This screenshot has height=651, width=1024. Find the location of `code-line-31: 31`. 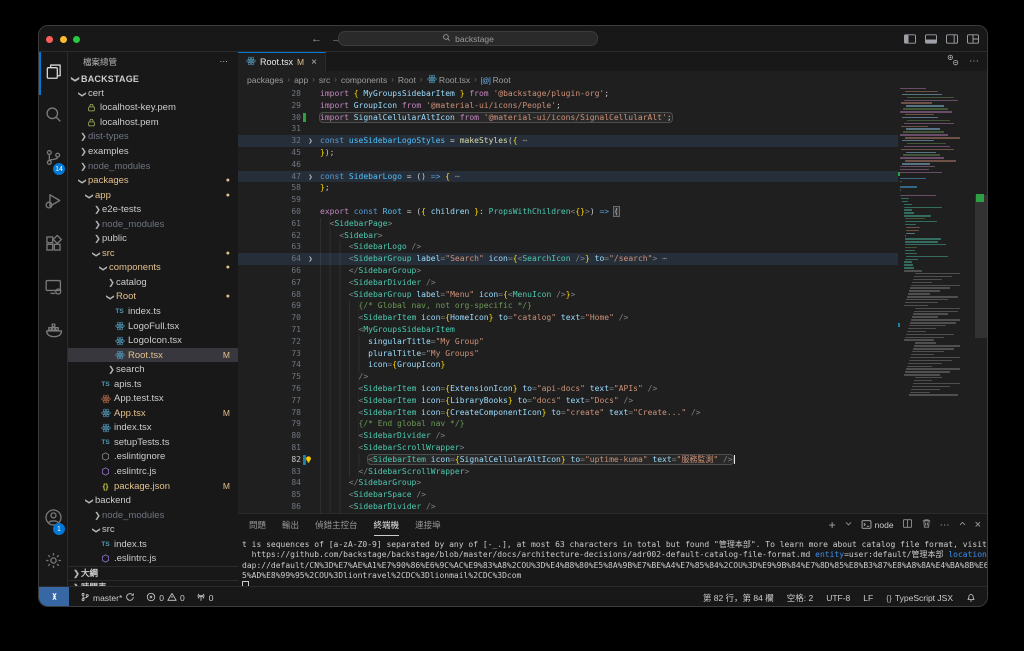

code-line-31: 31 is located at coordinates (568, 129).